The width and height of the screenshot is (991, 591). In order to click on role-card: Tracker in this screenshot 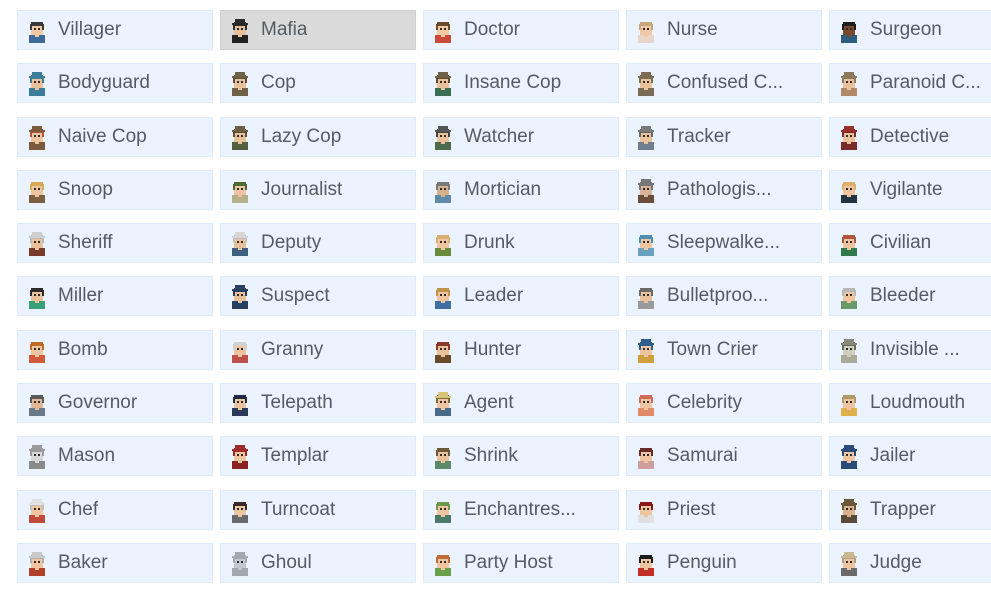, I will do `click(724, 136)`.